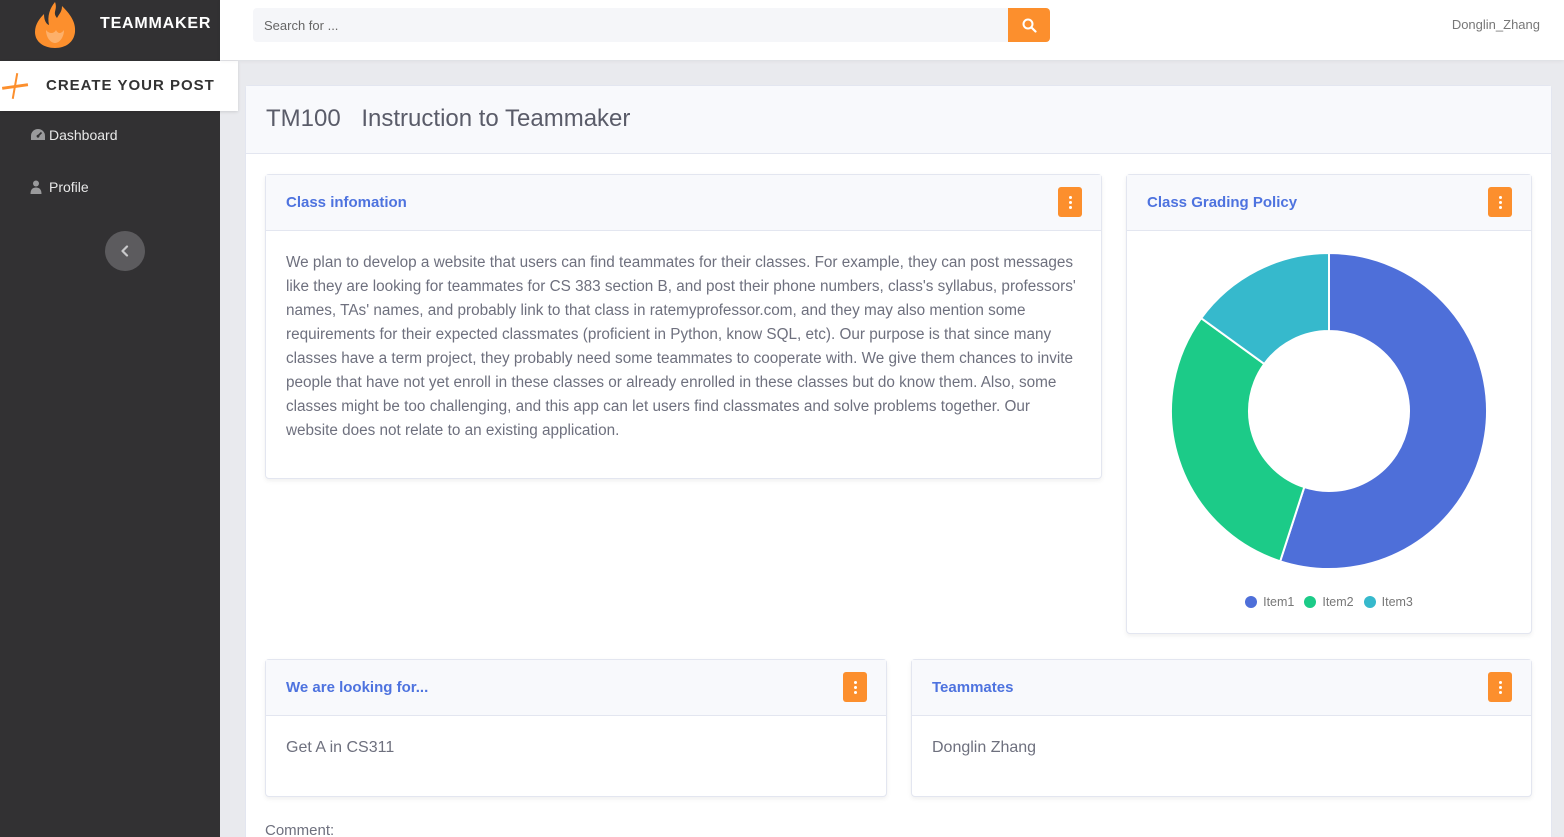  I want to click on card-header: Teammates, so click(1221, 688).